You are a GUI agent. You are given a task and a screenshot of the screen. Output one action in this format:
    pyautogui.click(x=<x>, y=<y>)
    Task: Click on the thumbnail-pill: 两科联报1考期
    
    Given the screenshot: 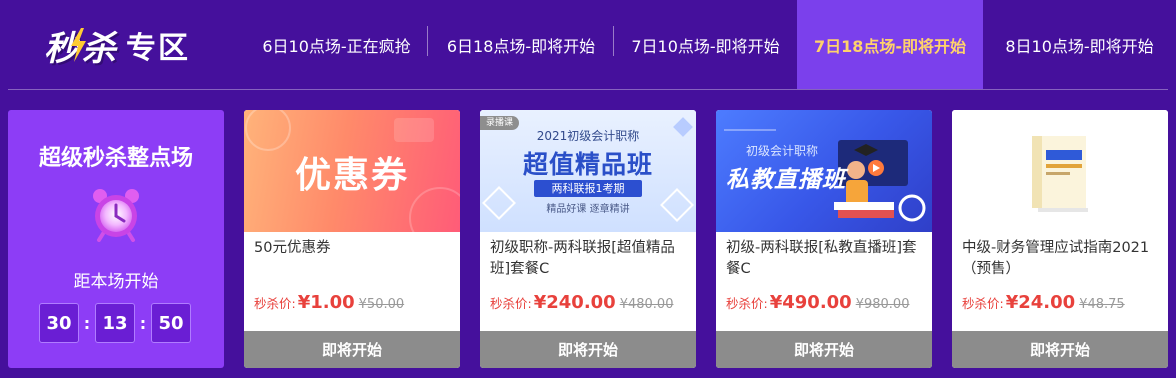 What is the action you would take?
    pyautogui.click(x=588, y=188)
    